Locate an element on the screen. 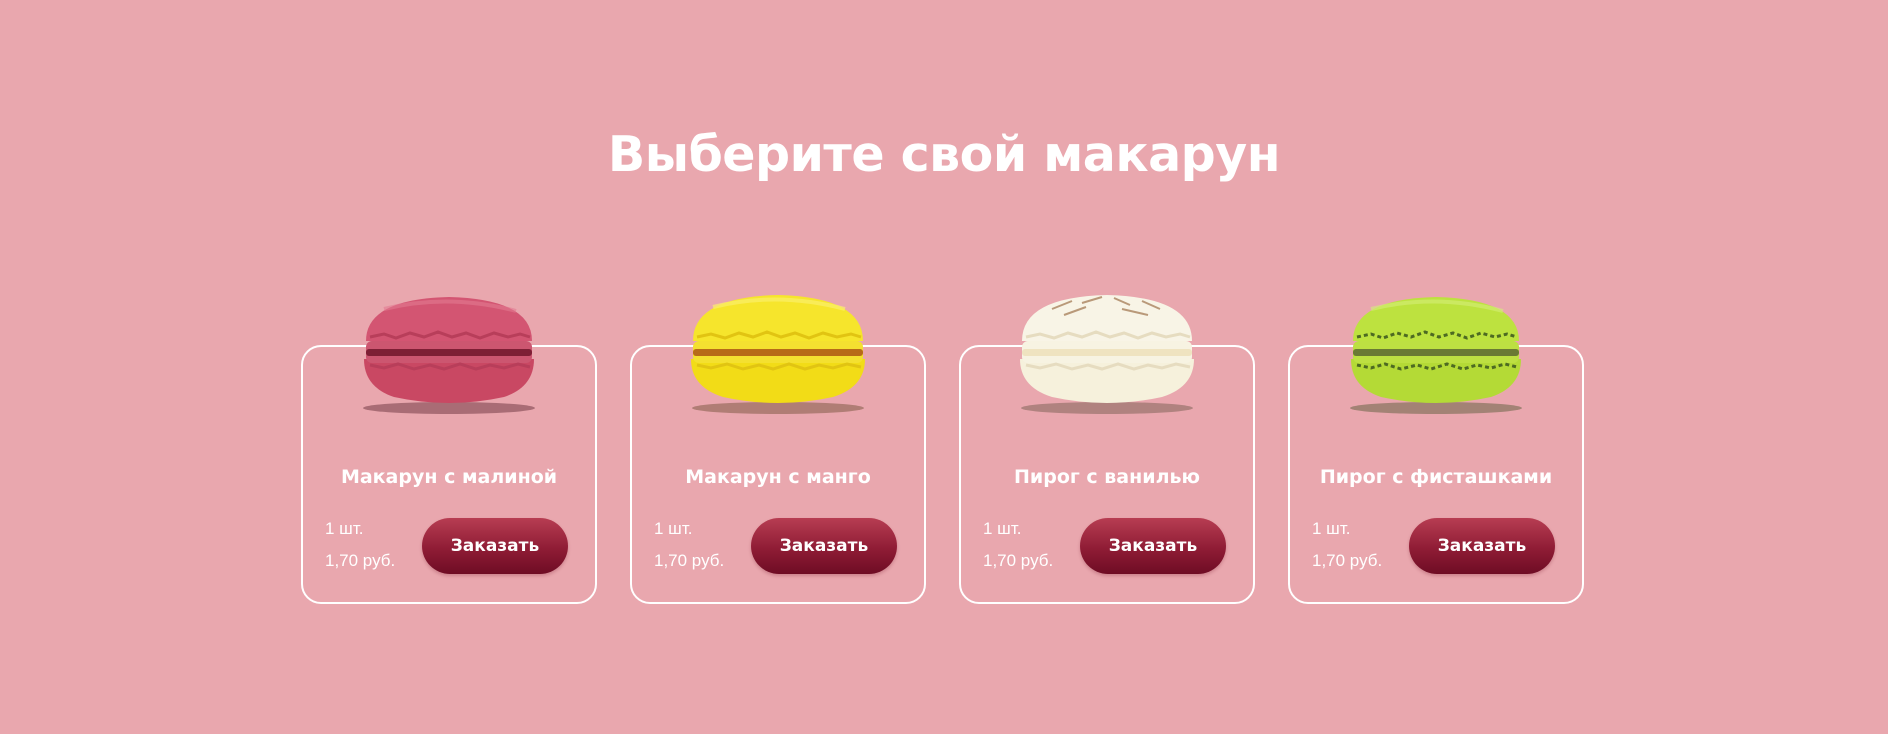 This screenshot has height=734, width=1888. product-card-vanilla: Пирог с ванилью 1 шт. 1,70 руб. Заказать is located at coordinates (1107, 449).